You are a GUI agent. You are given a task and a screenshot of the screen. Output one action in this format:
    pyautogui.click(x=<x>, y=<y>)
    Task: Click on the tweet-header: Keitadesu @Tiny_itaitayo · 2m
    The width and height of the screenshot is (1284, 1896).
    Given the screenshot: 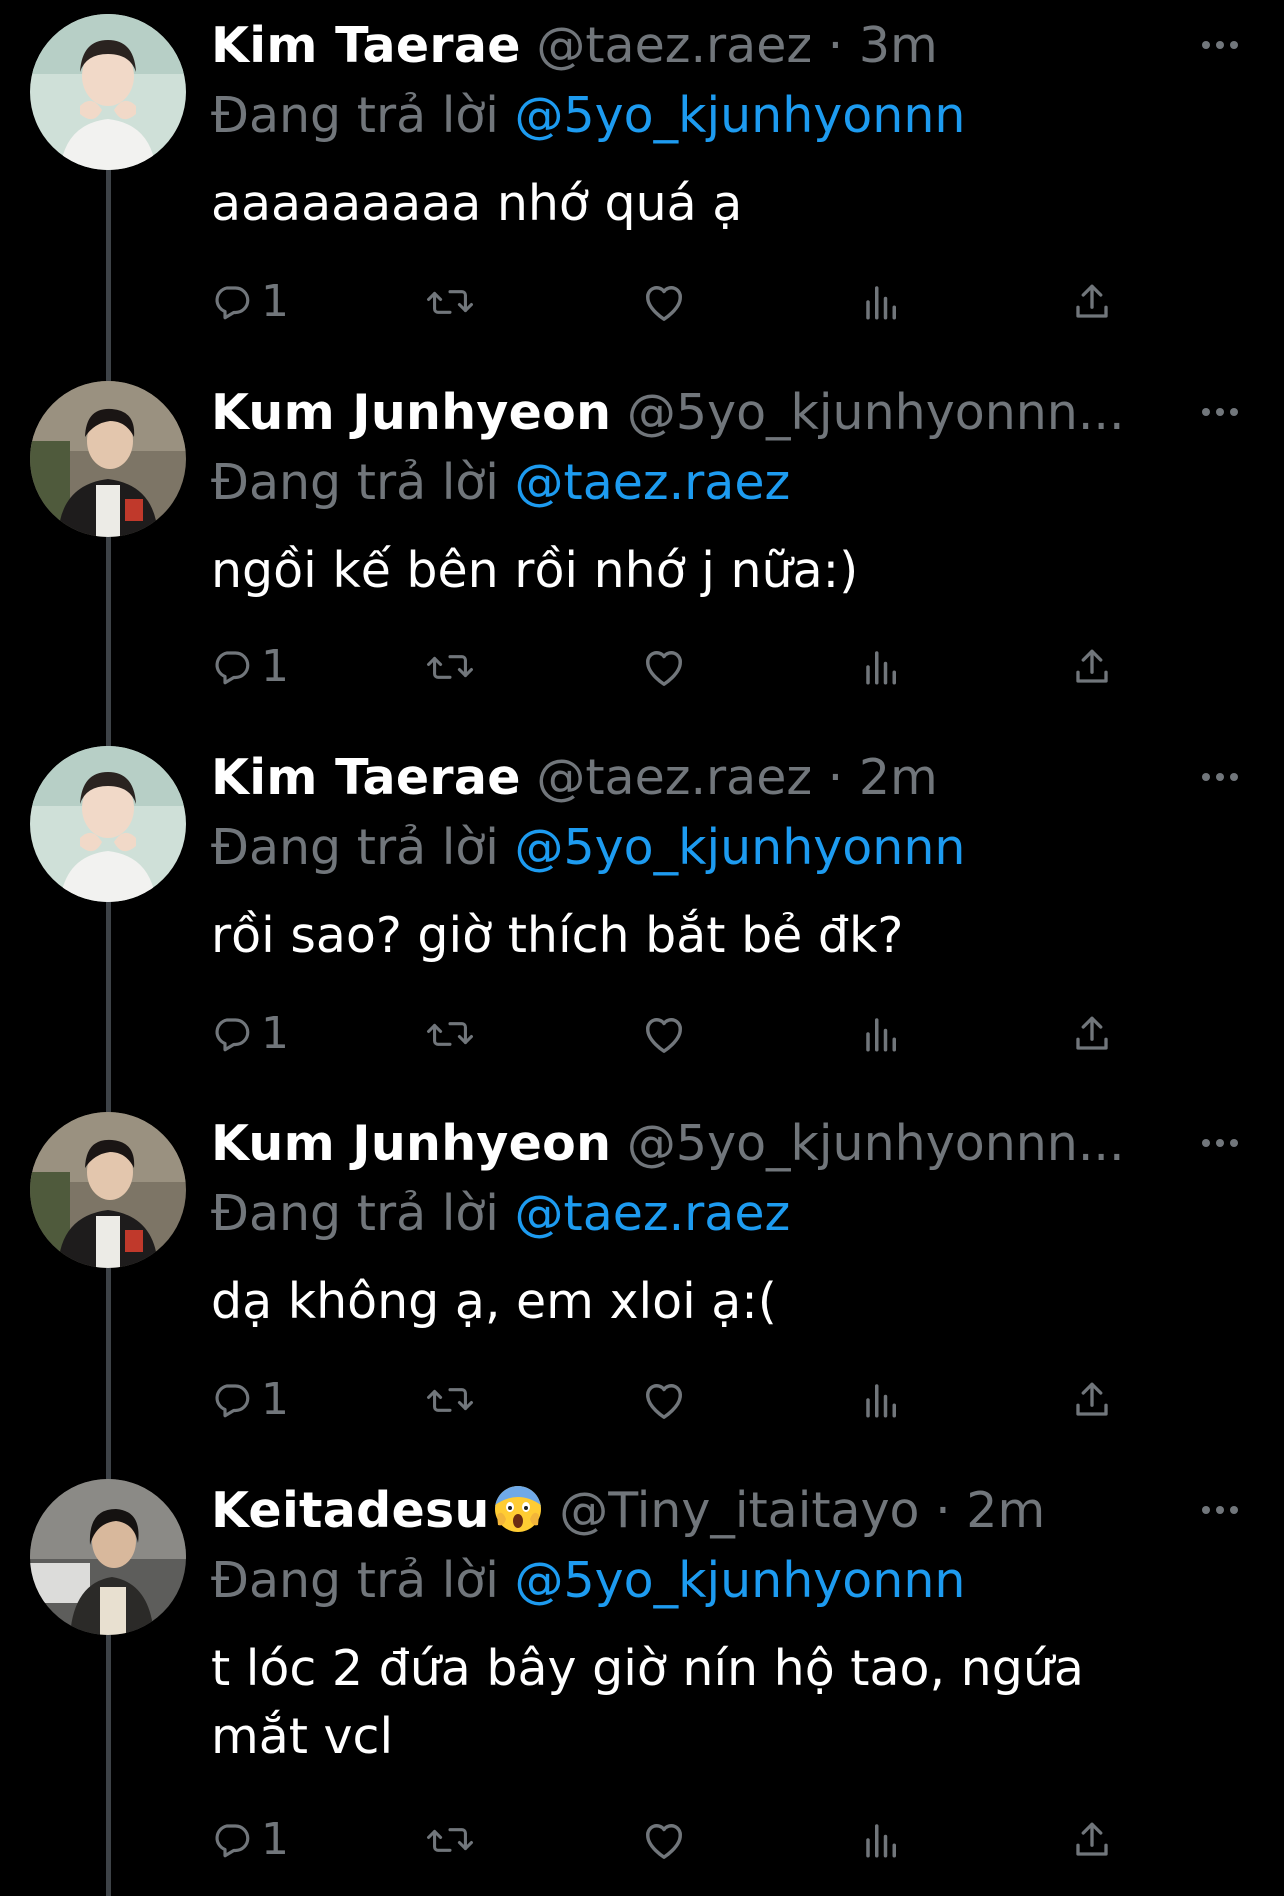 What is the action you would take?
    pyautogui.click(x=692, y=1511)
    